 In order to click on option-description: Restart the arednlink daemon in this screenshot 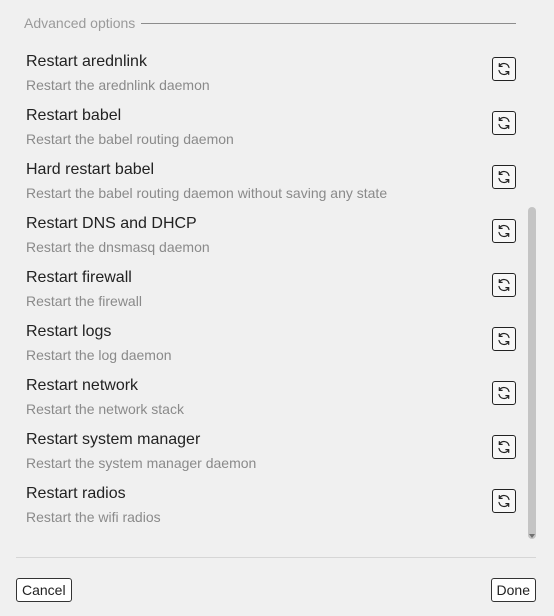, I will do `click(118, 85)`.